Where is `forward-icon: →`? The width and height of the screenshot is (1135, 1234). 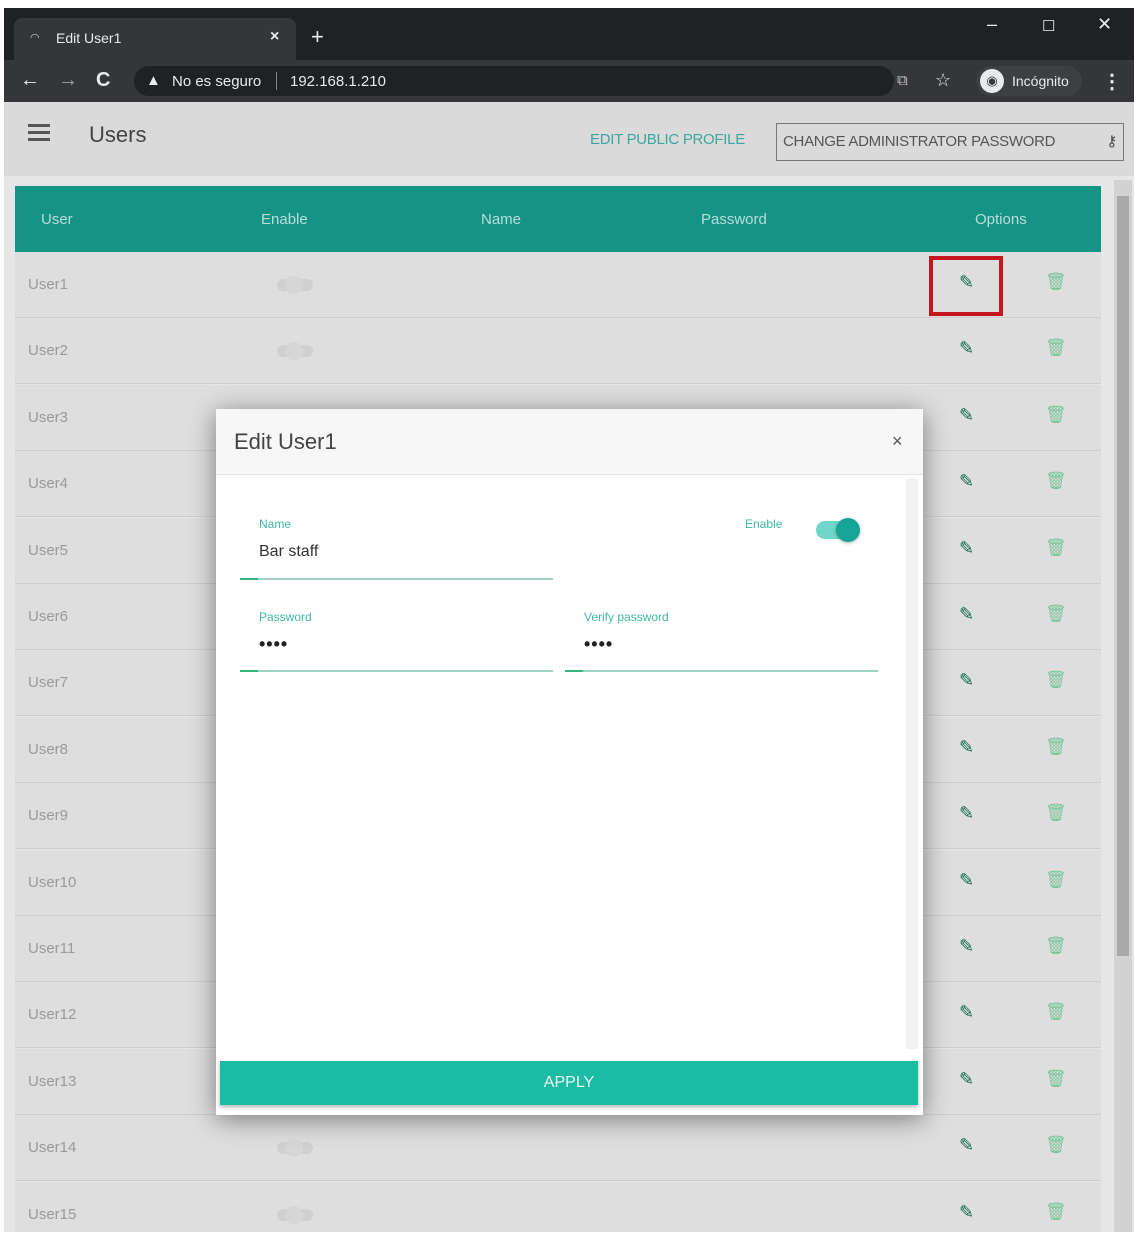 forward-icon: → is located at coordinates (68, 80).